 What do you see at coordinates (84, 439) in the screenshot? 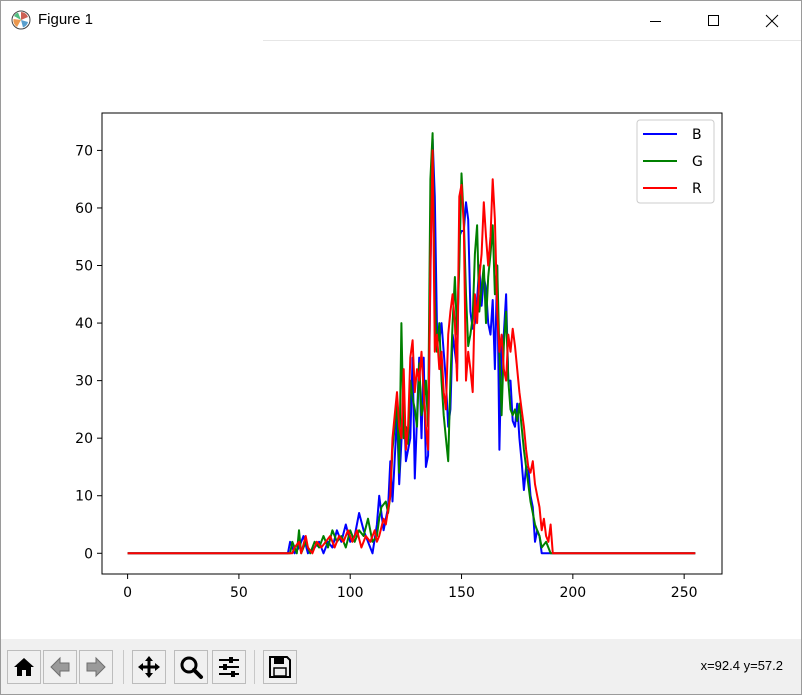
I see `y-tick-label: 20` at bounding box center [84, 439].